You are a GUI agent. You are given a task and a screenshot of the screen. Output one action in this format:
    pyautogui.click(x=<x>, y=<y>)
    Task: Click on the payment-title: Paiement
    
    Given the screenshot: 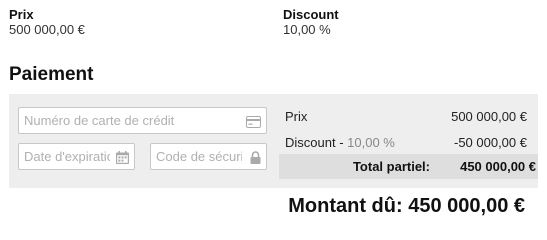 What is the action you would take?
    pyautogui.click(x=51, y=74)
    